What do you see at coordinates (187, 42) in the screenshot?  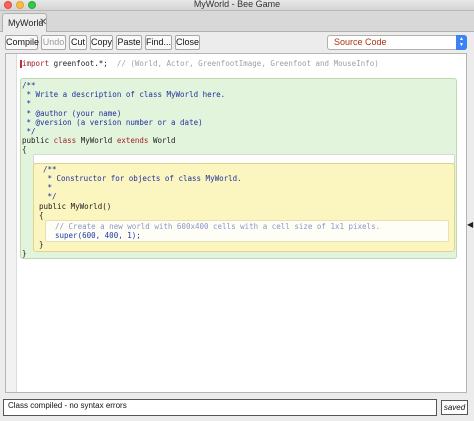 I see `close-button: Close` at bounding box center [187, 42].